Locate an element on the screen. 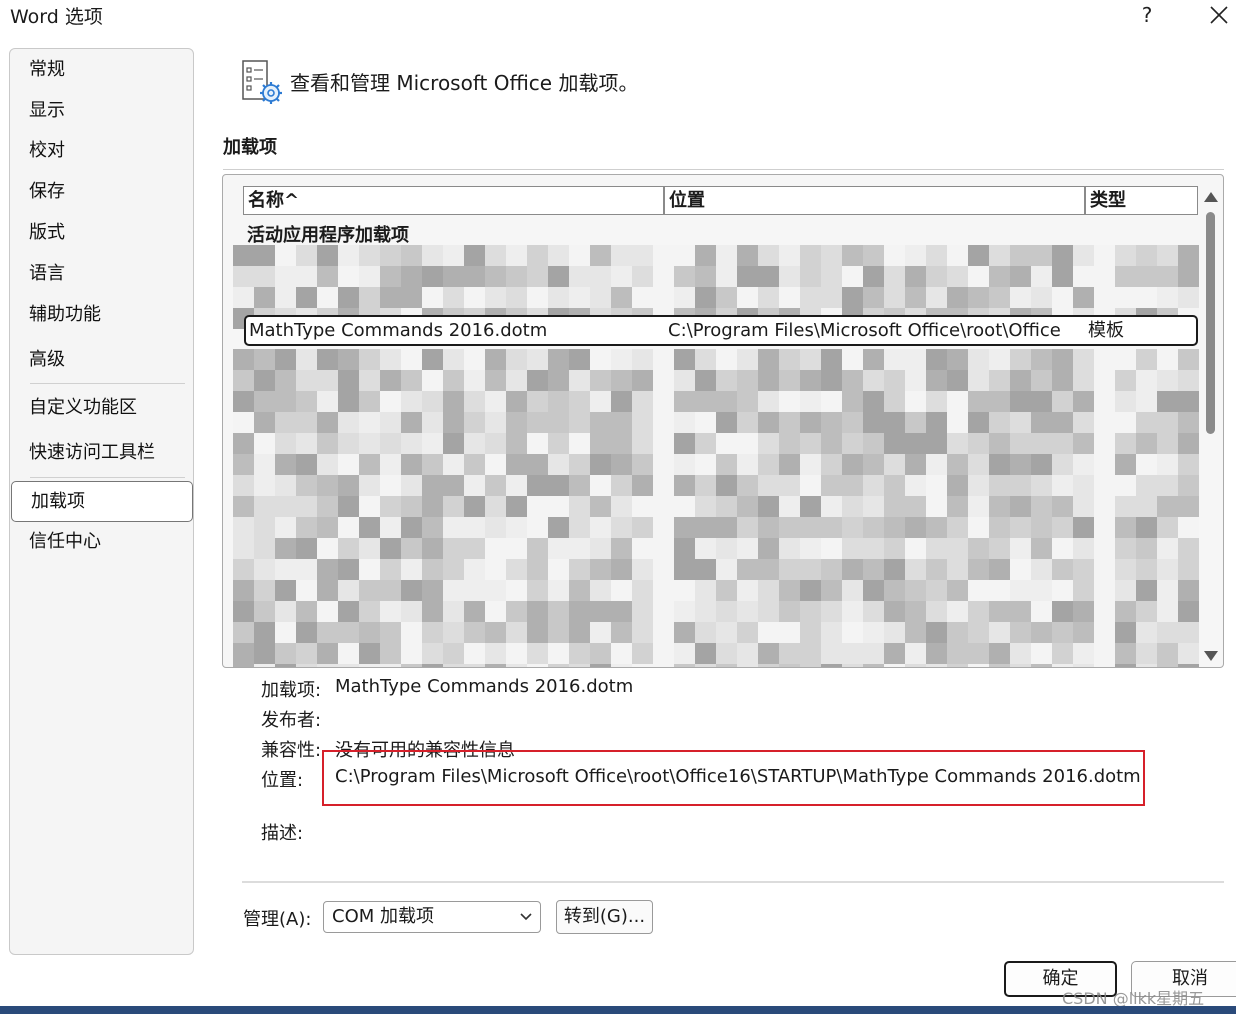  blurred-addin-rows is located at coordinates (716, 287).